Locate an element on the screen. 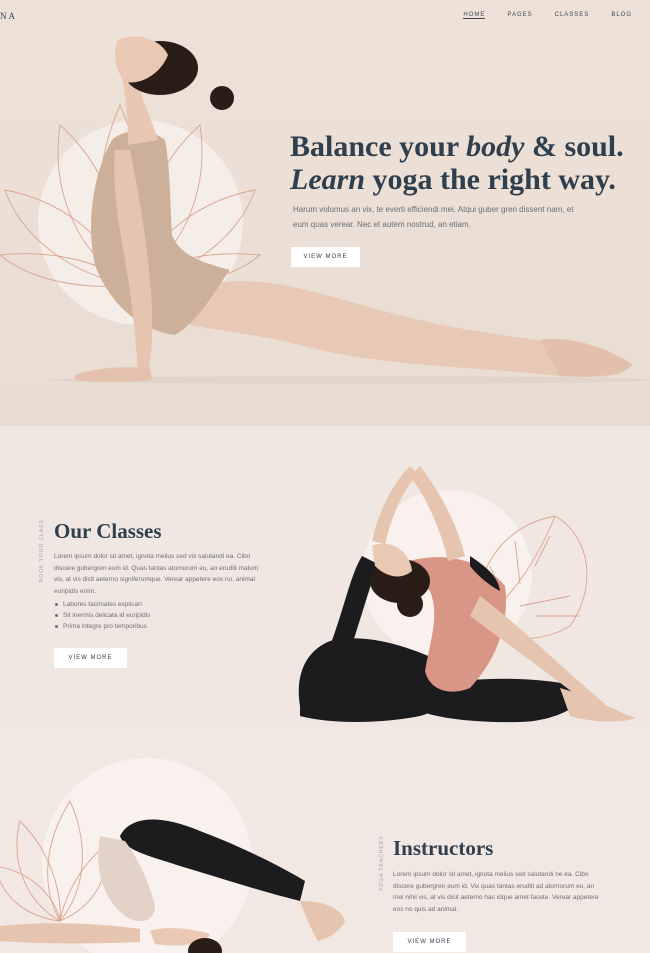  classes-vertical-label: BOOK YOUR CLASS is located at coordinates (42, 550).